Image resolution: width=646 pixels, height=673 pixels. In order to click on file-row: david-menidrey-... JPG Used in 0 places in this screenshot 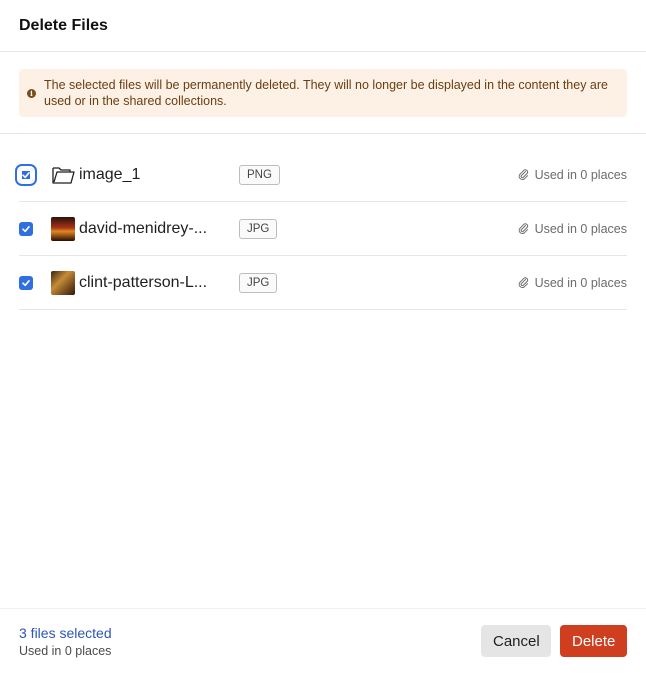, I will do `click(323, 229)`.